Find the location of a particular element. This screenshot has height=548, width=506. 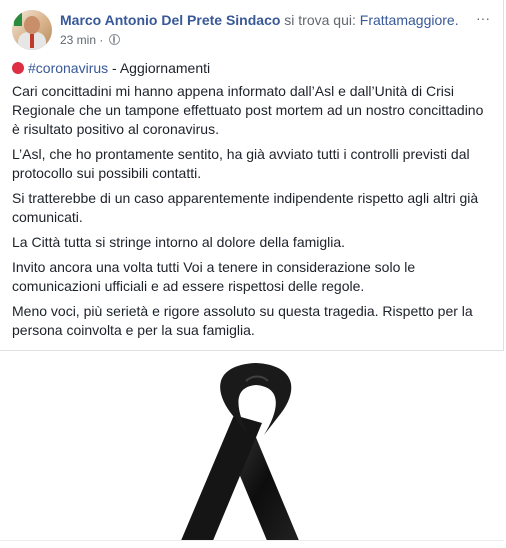

tagline-suffix: - Aggiornamenti is located at coordinates (159, 68).